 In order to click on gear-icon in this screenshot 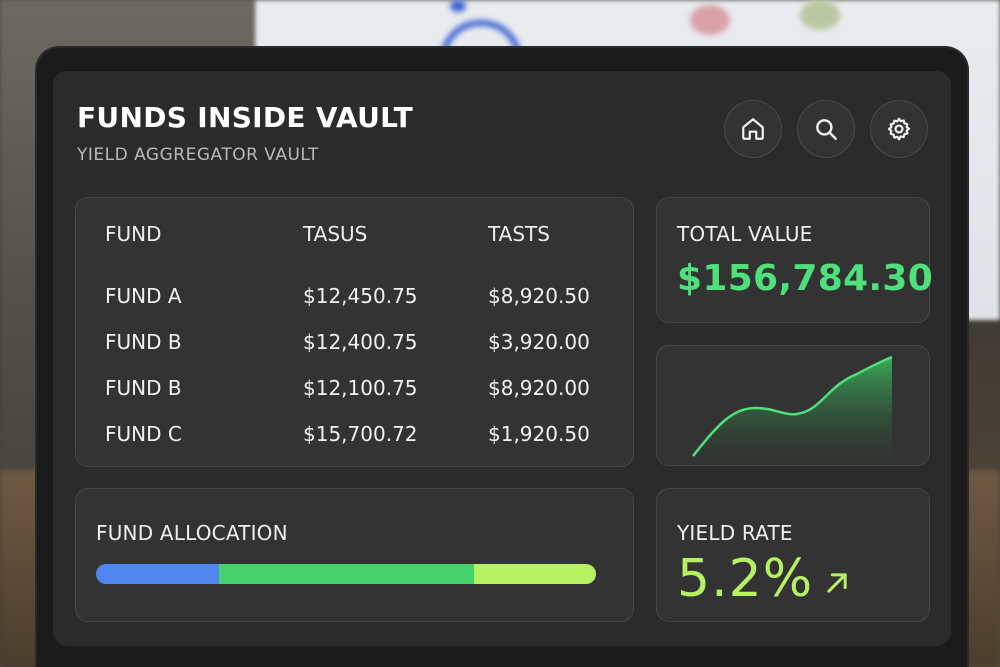, I will do `click(899, 129)`.